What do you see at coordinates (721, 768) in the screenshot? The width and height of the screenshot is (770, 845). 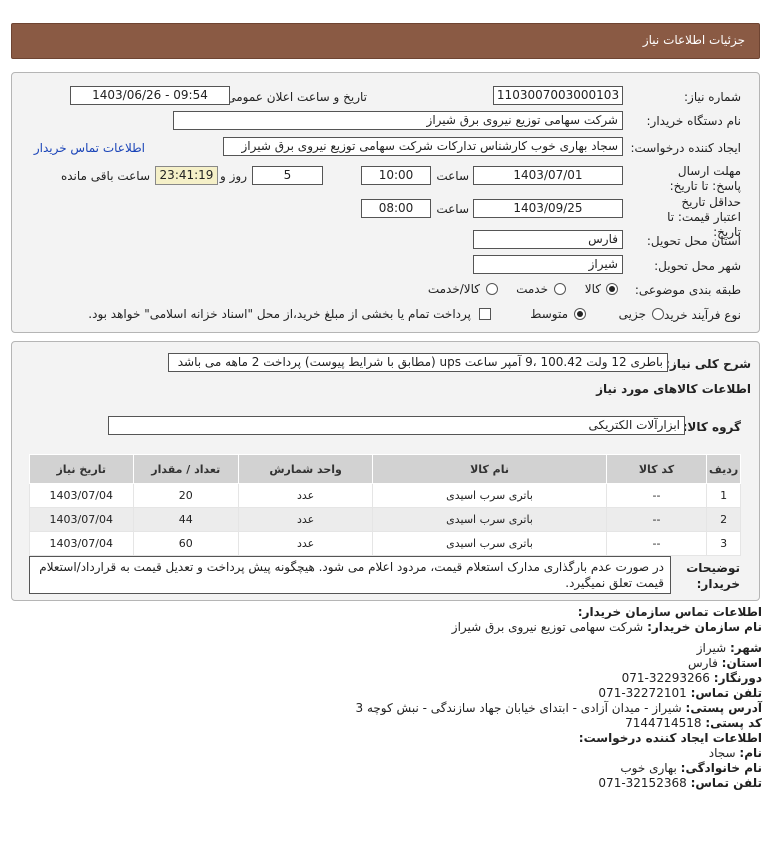 I see `creator-family-label: نام خانوادگی:` at bounding box center [721, 768].